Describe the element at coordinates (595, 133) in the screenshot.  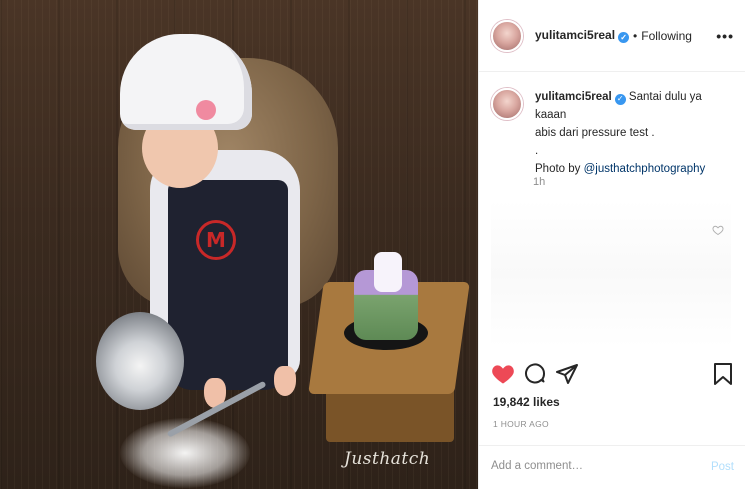
I see `caption-line-2: abis dari pressure test .` at that location.